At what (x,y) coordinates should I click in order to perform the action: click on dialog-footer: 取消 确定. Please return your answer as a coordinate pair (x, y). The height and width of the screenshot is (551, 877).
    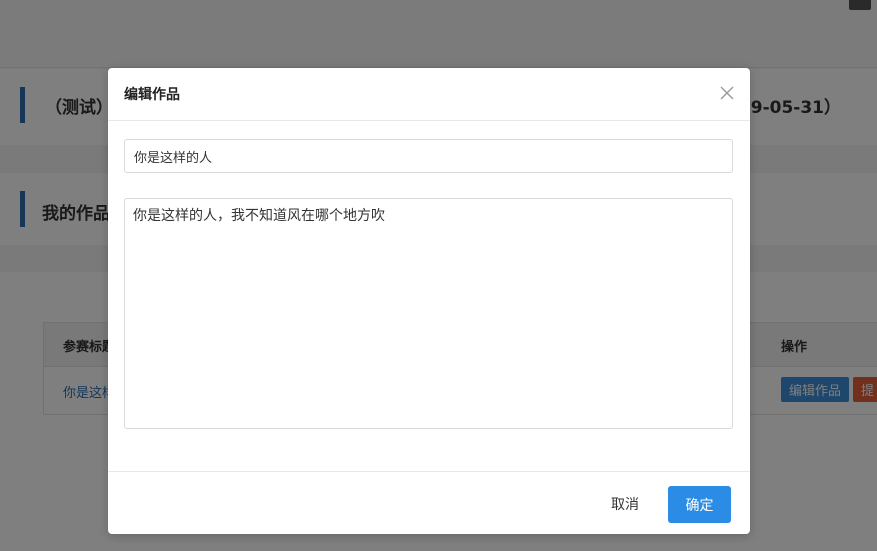
    Looking at the image, I should click on (429, 502).